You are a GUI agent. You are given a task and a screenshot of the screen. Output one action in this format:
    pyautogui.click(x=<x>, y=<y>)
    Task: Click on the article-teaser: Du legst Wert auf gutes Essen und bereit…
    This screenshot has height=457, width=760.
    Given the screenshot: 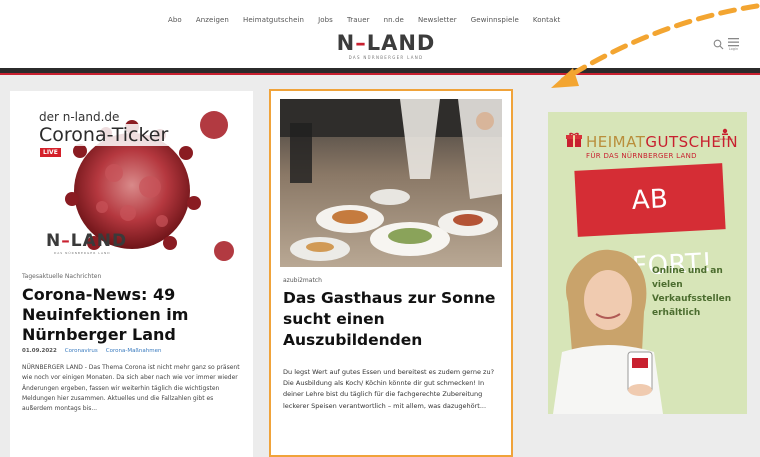 What is the action you would take?
    pyautogui.click(x=389, y=389)
    